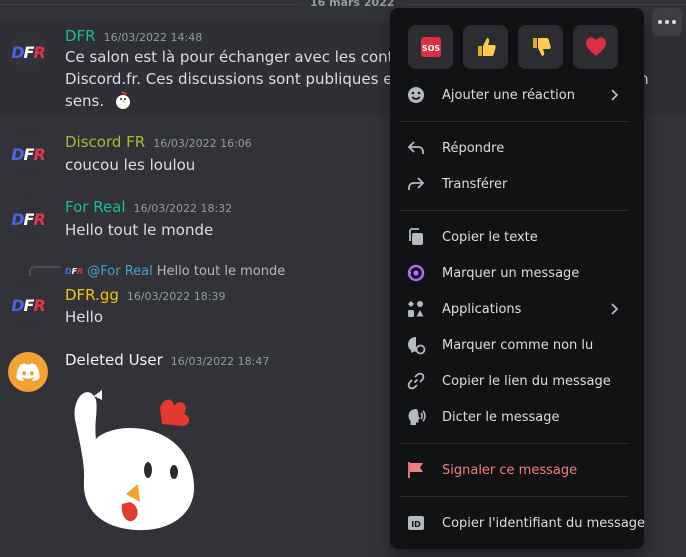 The image size is (686, 557). I want to click on menu-label: Répondre, so click(473, 148).